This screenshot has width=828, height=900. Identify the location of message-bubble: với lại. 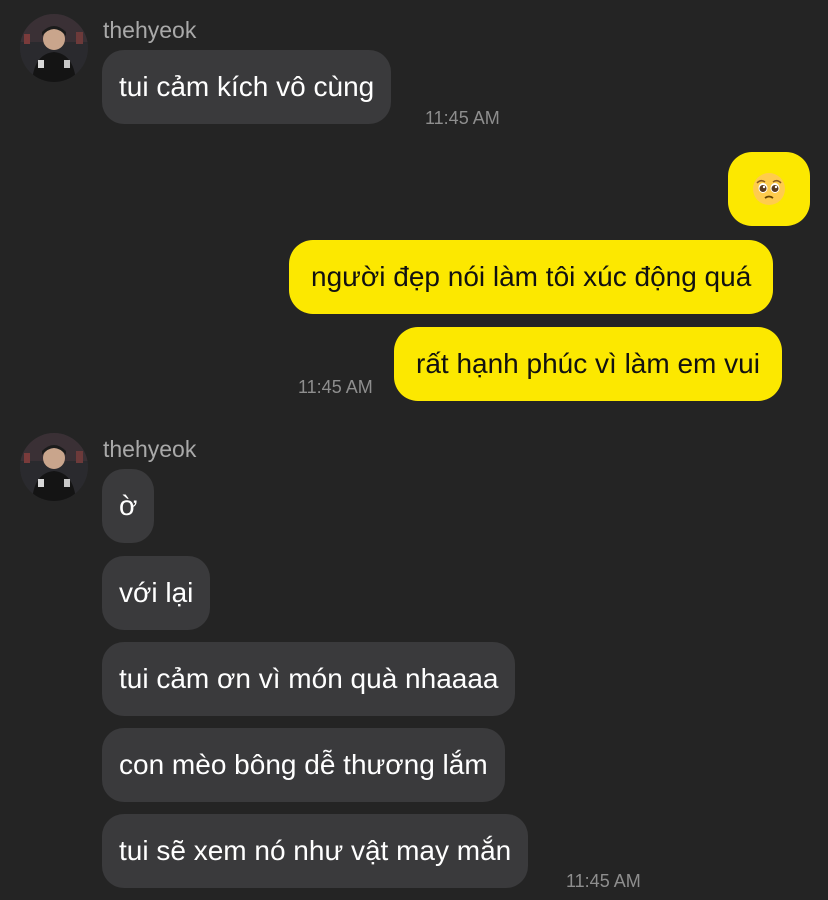
(156, 593).